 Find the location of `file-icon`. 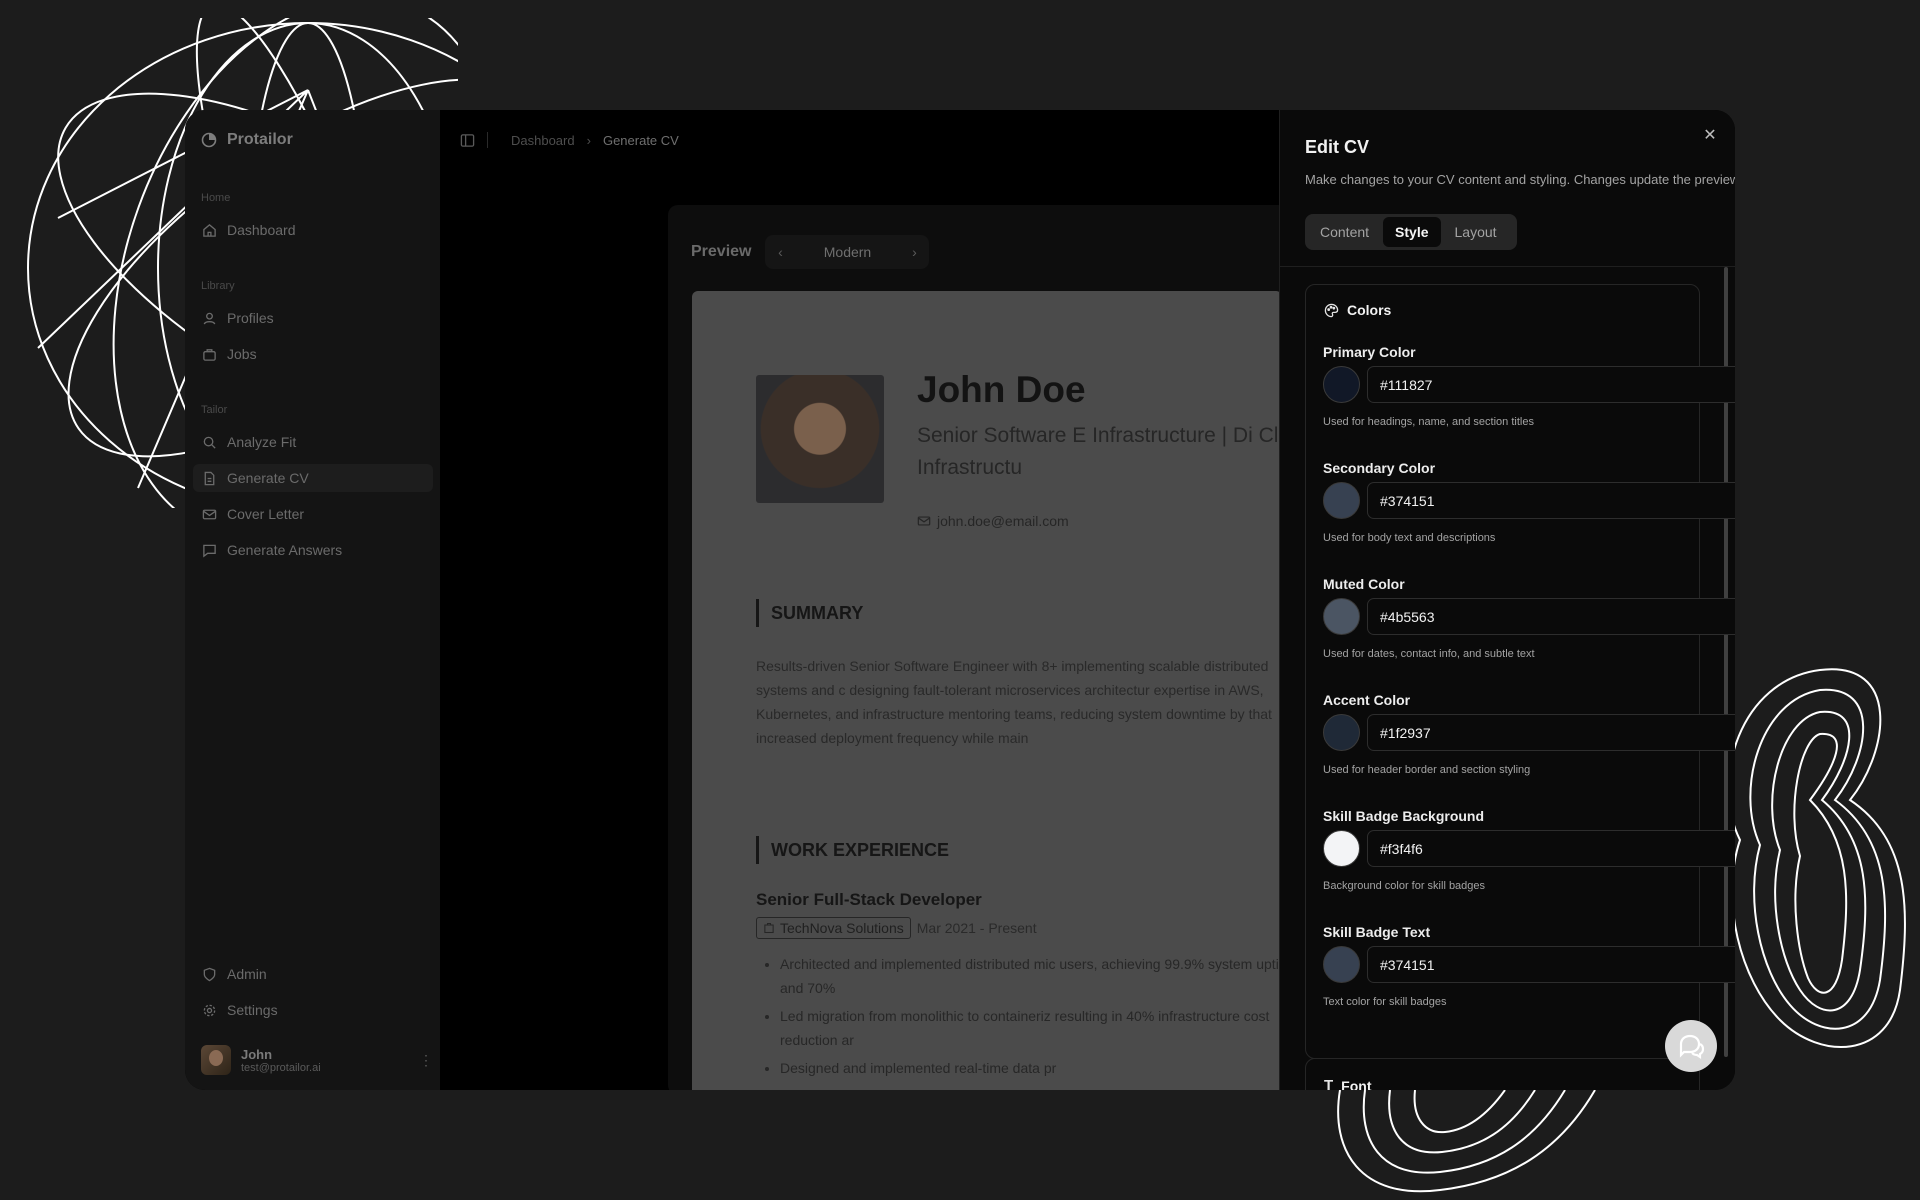

file-icon is located at coordinates (209, 478).